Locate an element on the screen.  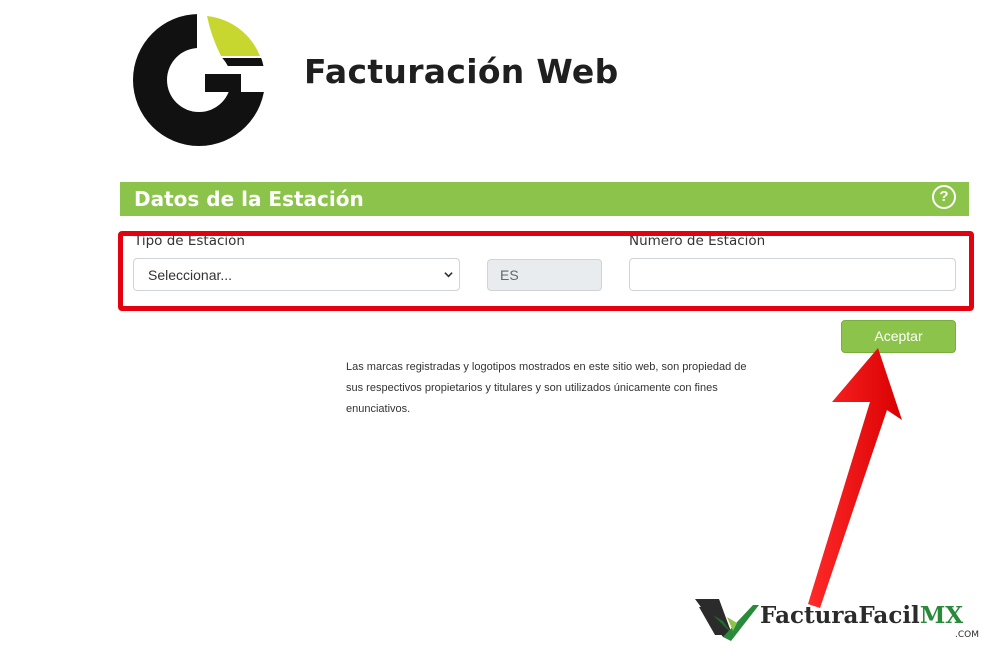
help-icon: ? is located at coordinates (944, 197).